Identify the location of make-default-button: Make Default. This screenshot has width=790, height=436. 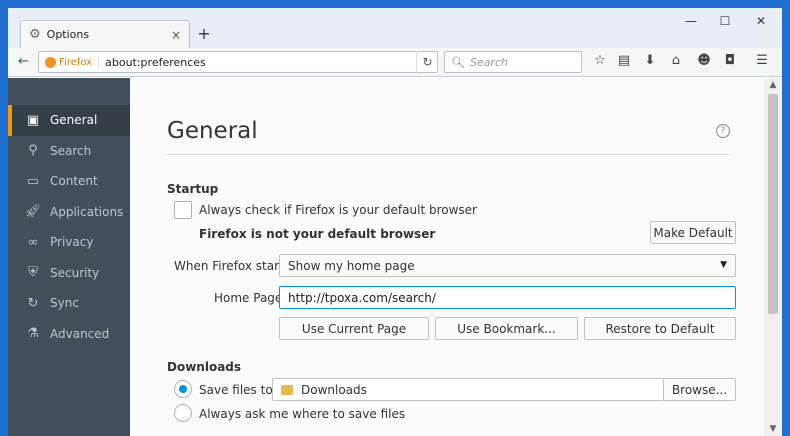
(693, 232).